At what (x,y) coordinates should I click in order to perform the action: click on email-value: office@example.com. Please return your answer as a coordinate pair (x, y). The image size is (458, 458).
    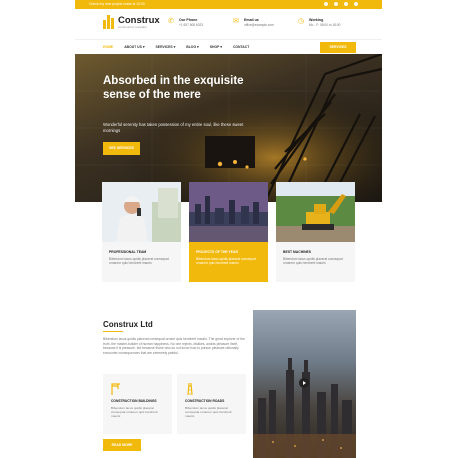
    Looking at the image, I should click on (259, 25).